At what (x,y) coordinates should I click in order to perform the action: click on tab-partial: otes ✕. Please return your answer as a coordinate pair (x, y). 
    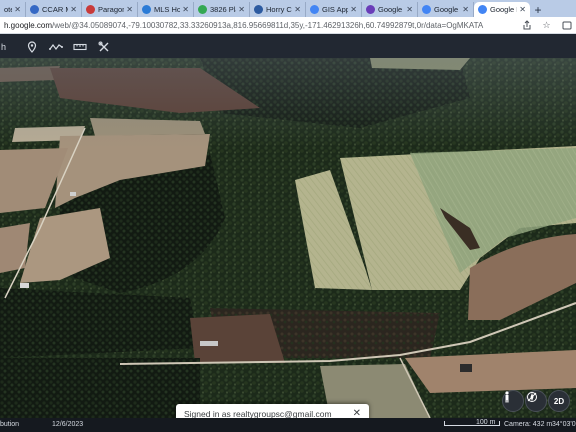
    Looking at the image, I should click on (13, 9).